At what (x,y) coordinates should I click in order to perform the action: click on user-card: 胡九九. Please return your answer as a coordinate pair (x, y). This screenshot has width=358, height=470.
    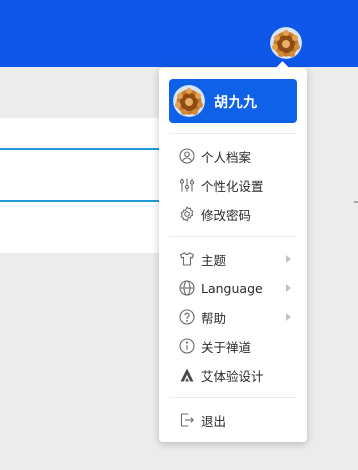
    Looking at the image, I should click on (233, 101).